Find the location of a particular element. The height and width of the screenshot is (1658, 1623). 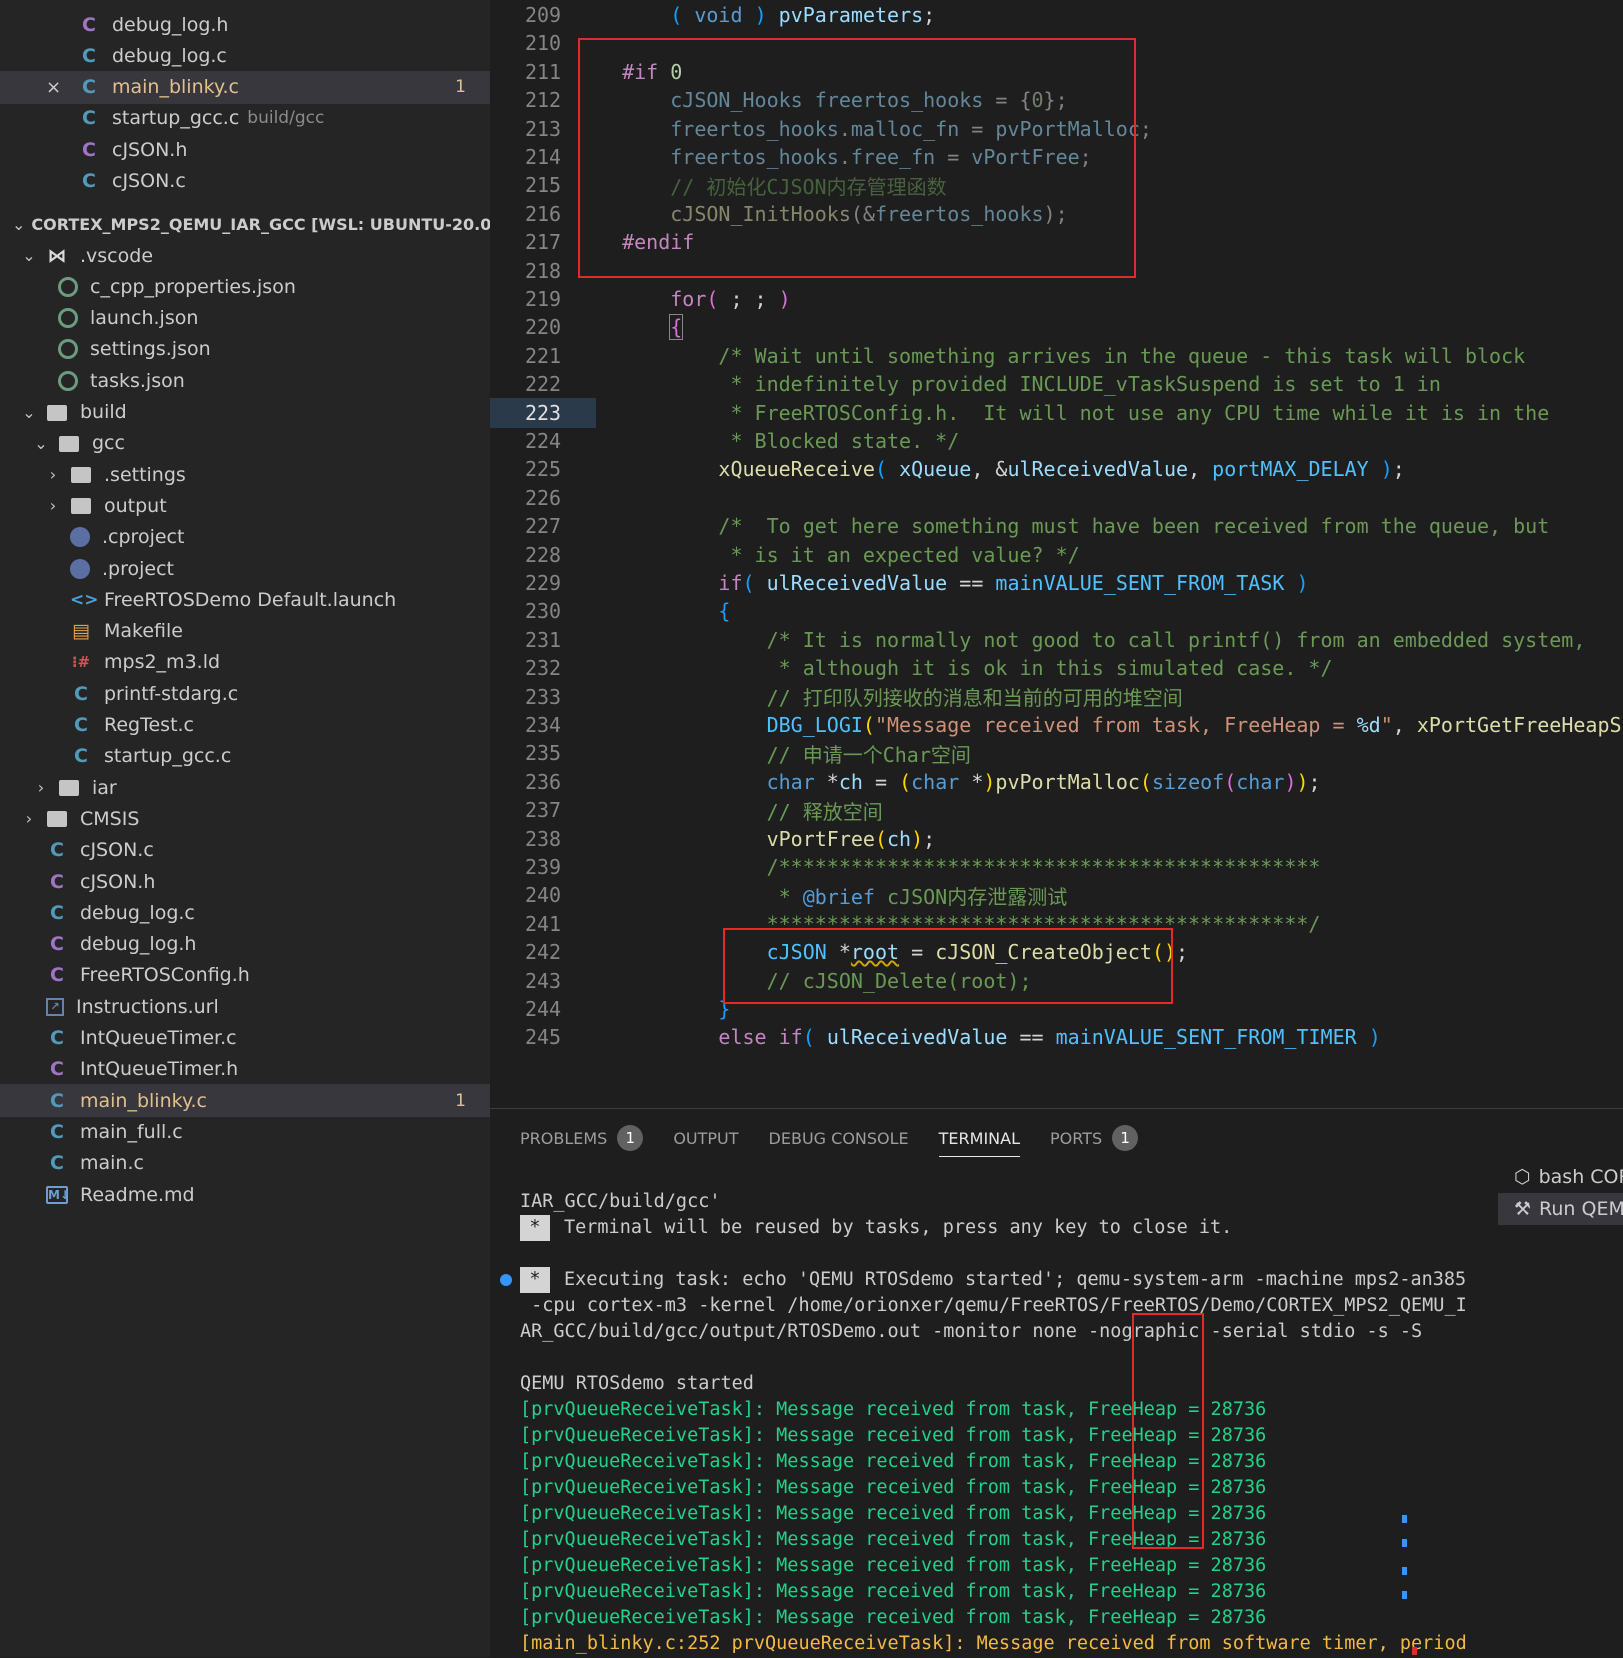

tree-item: Cmain_full.c is located at coordinates (245, 1131).